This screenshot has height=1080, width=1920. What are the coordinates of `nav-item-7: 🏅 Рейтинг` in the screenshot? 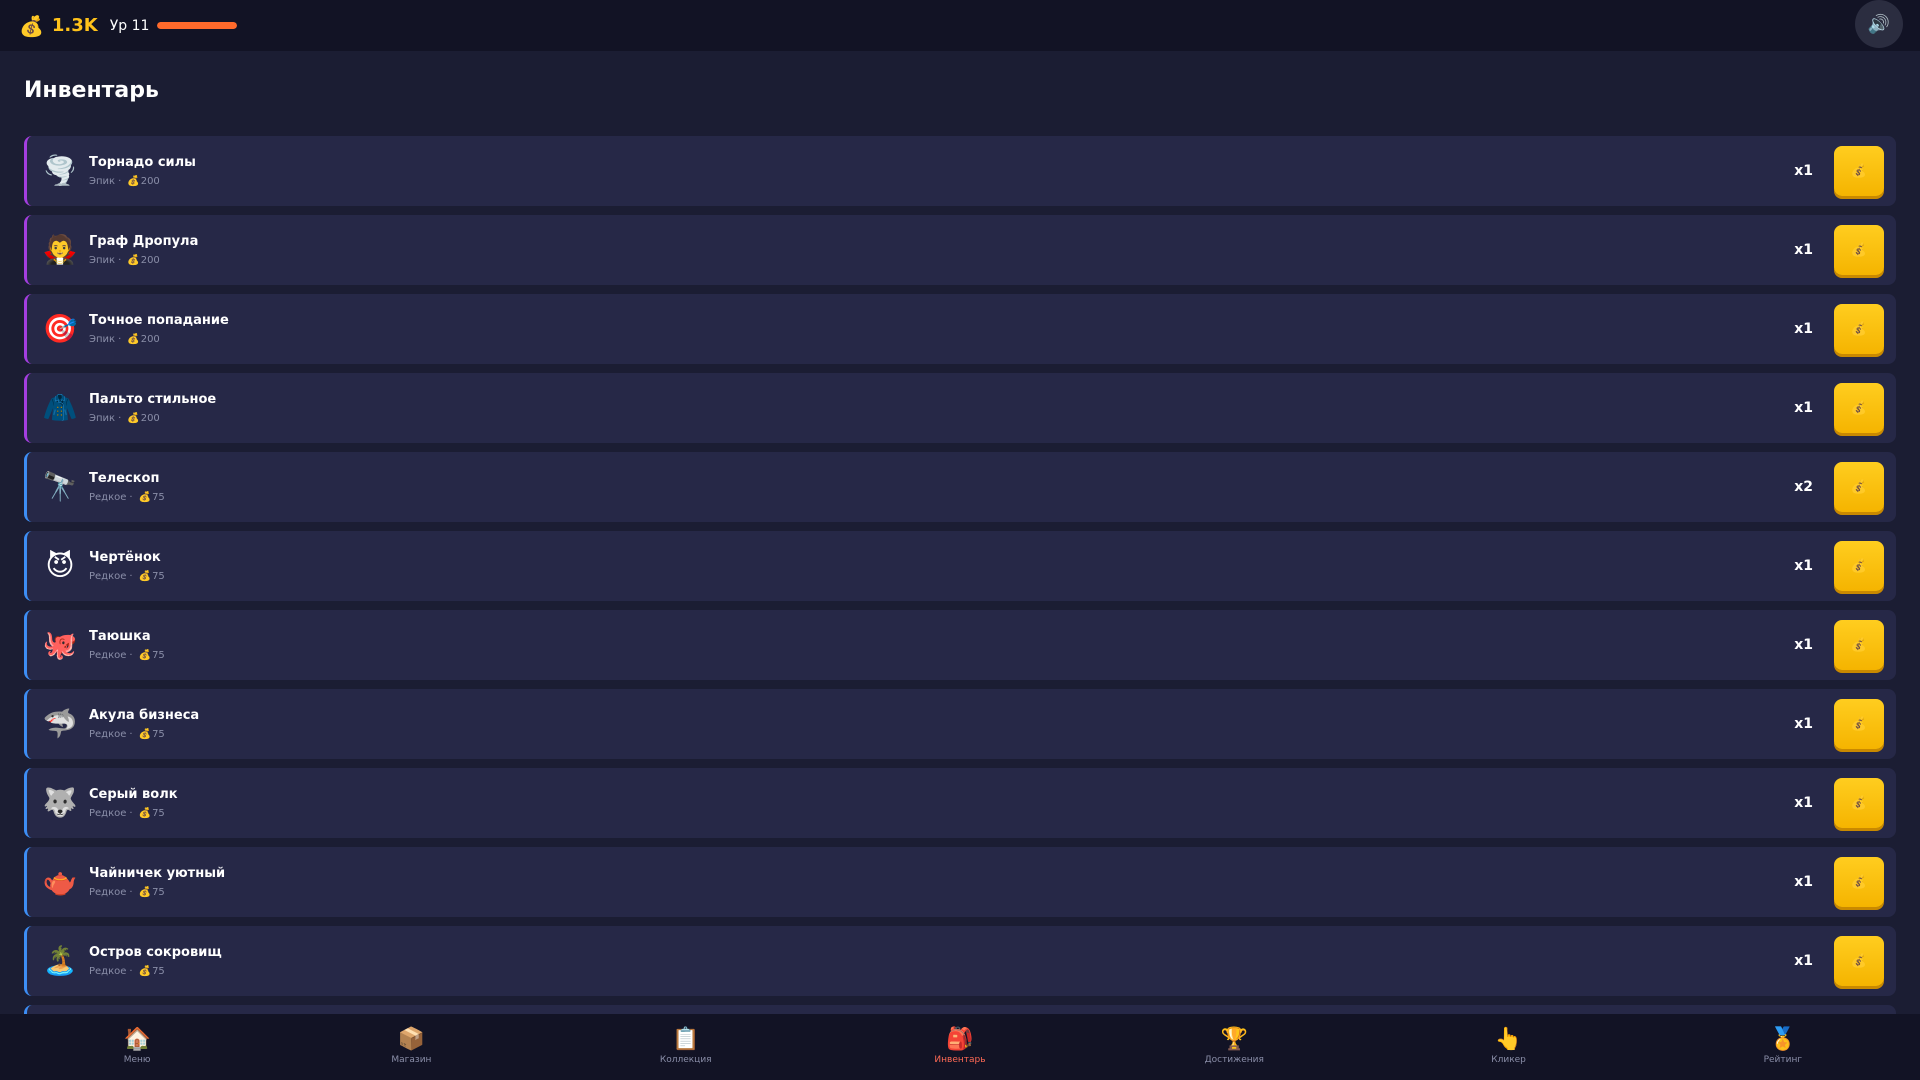 It's located at (1783, 1047).